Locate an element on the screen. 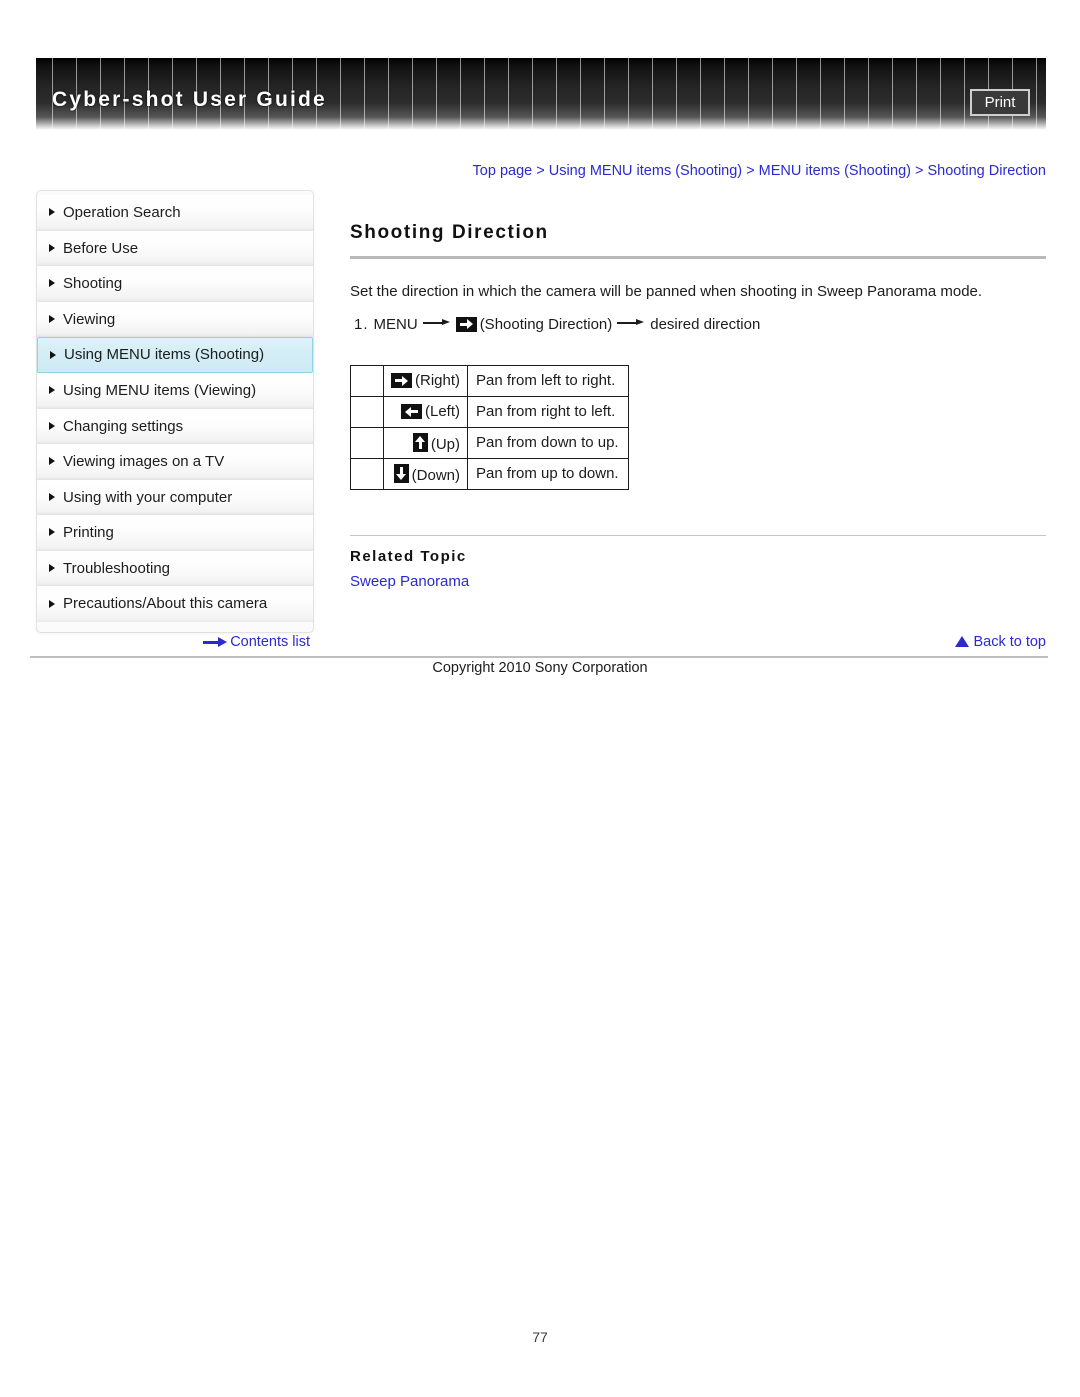  sidebar-item-label: Viewing images on a TV is located at coordinates (144, 461).